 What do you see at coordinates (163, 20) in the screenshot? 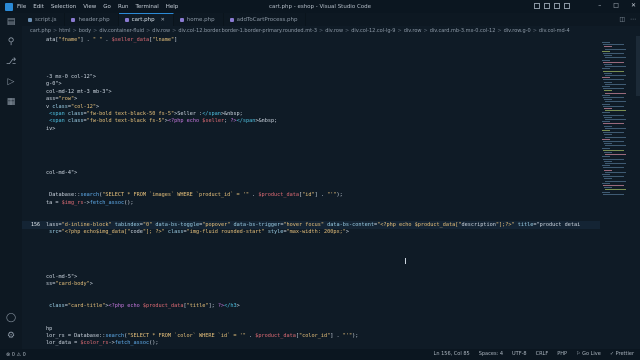
I see `close-tab-icon: ✕` at bounding box center [163, 20].